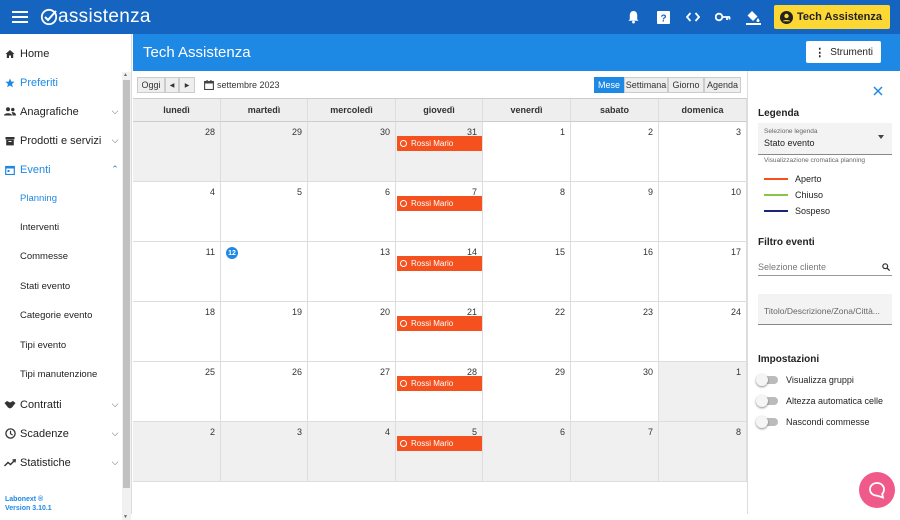  I want to click on sidebar-item-scadenze: Scadenze ⌵, so click(61, 433).